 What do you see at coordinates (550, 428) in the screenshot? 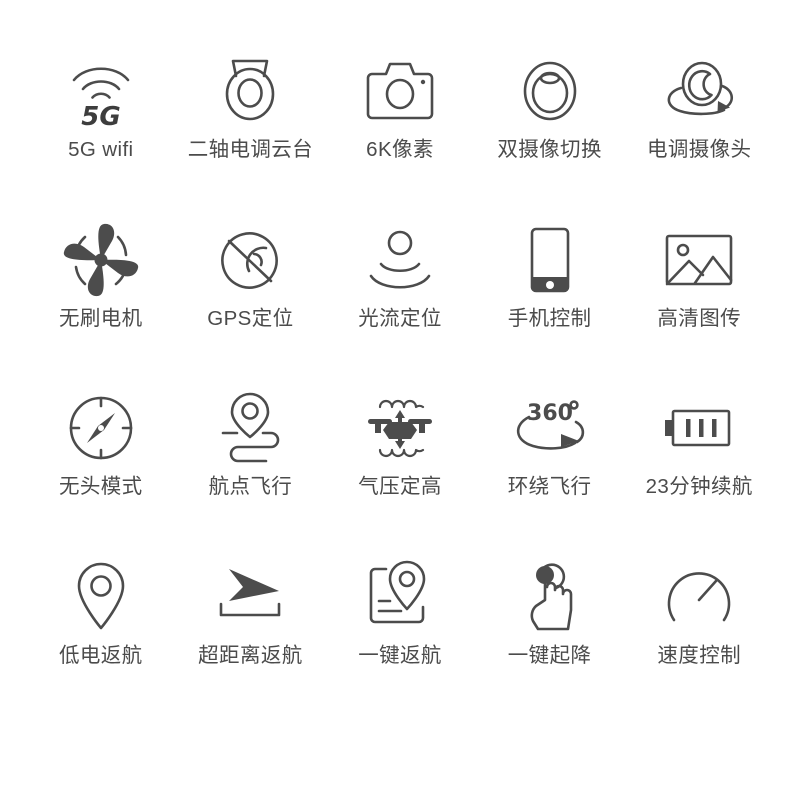
I see `orbit-360-icon: 360` at bounding box center [550, 428].